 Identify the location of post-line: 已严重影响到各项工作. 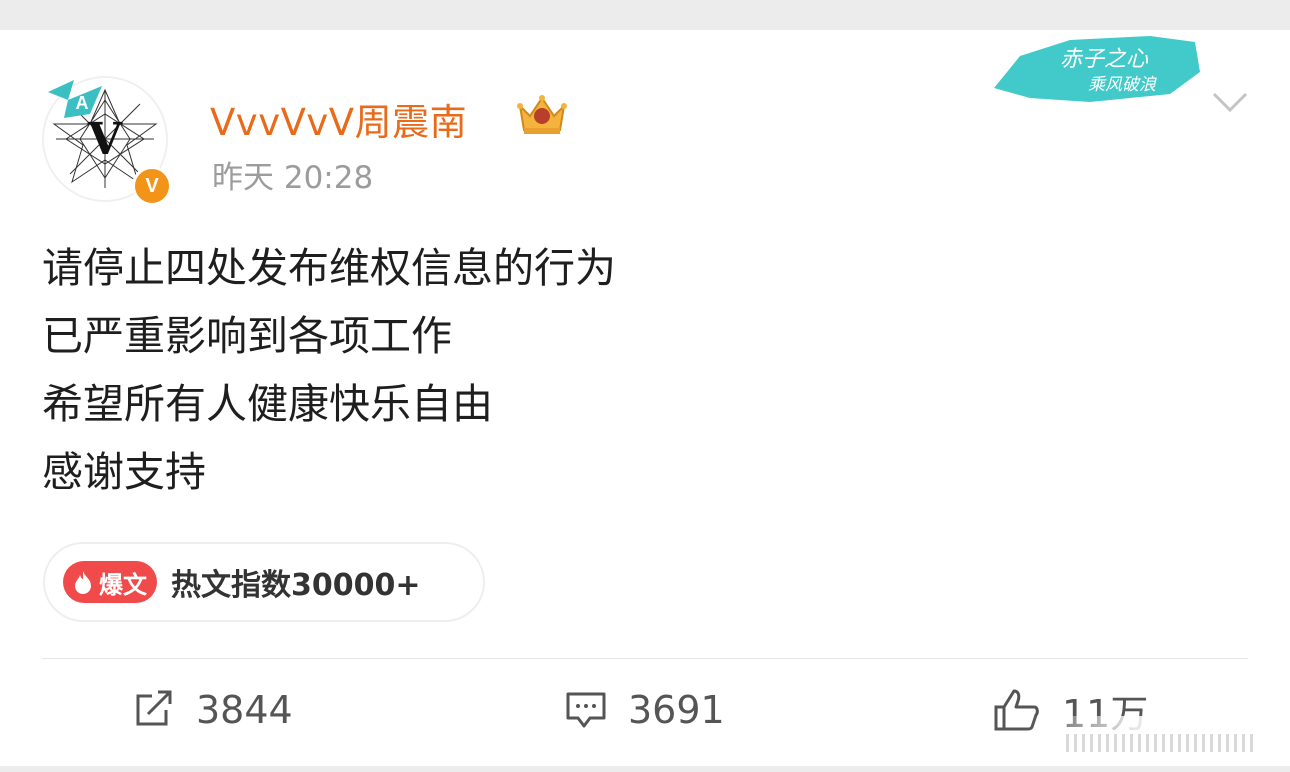
(247, 336).